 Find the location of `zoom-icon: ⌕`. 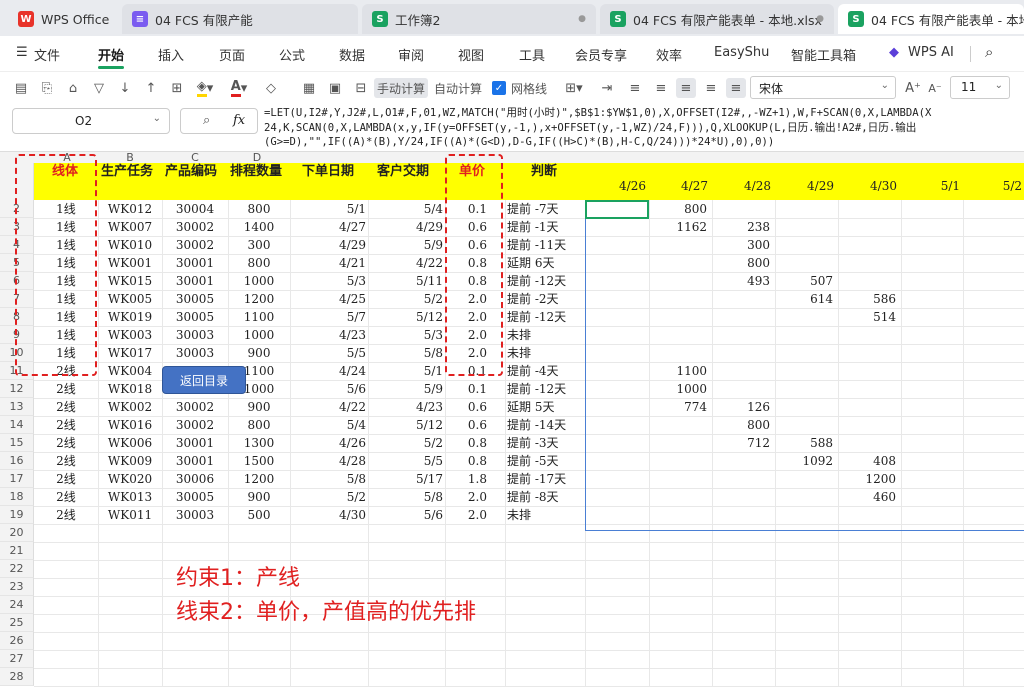

zoom-icon: ⌕ is located at coordinates (206, 120).